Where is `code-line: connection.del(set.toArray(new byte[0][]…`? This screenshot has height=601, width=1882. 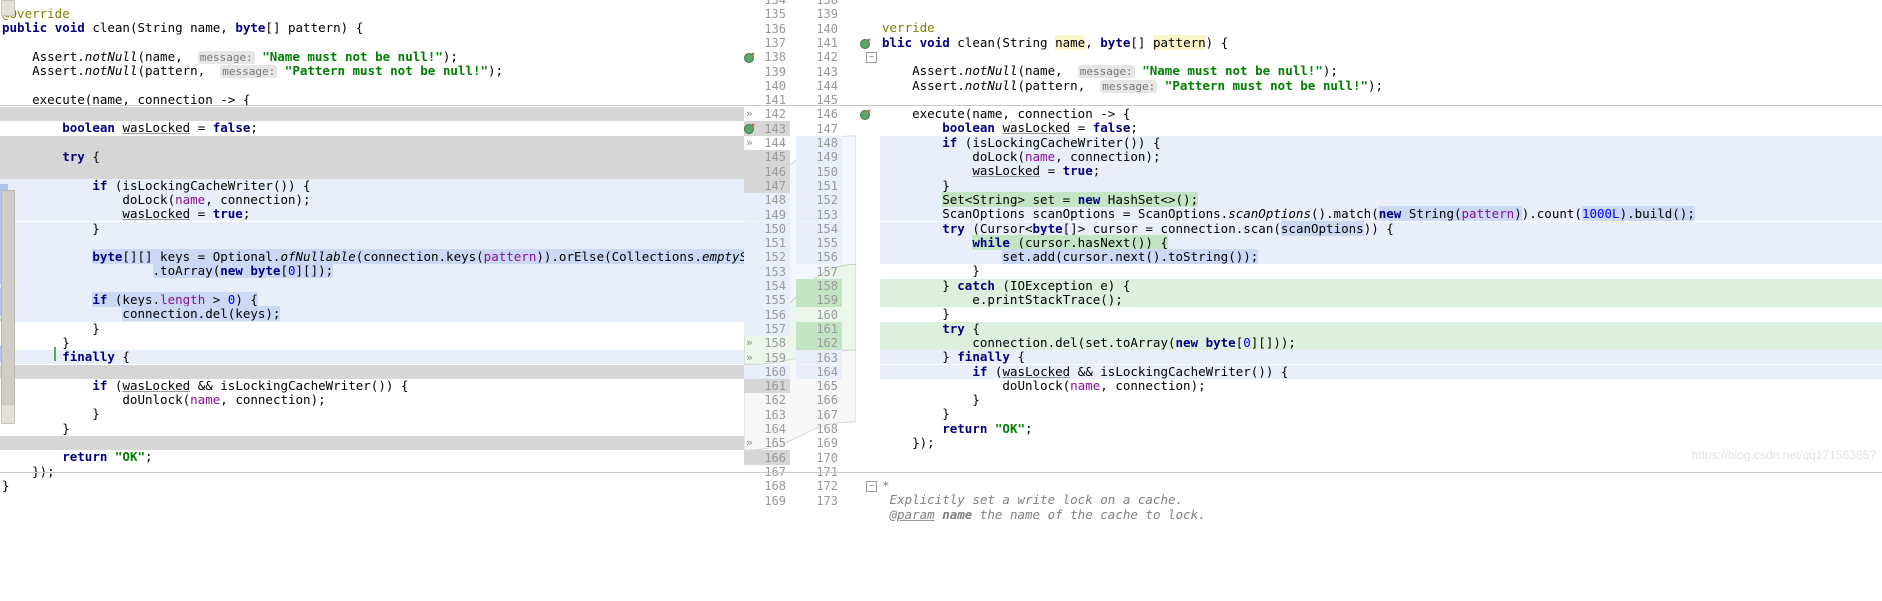
code-line: connection.del(set.toArray(new byte[0][]… is located at coordinates (1381, 343).